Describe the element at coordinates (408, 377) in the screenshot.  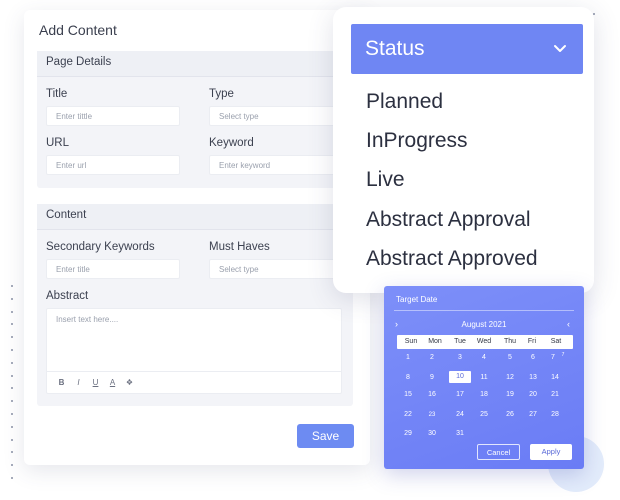
I see `calendar-day: 8` at that location.